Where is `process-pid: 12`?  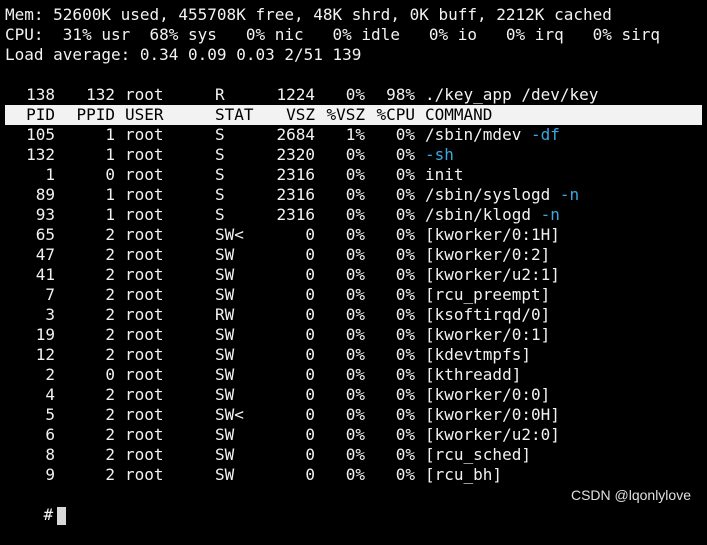 process-pid: 12 is located at coordinates (45, 354).